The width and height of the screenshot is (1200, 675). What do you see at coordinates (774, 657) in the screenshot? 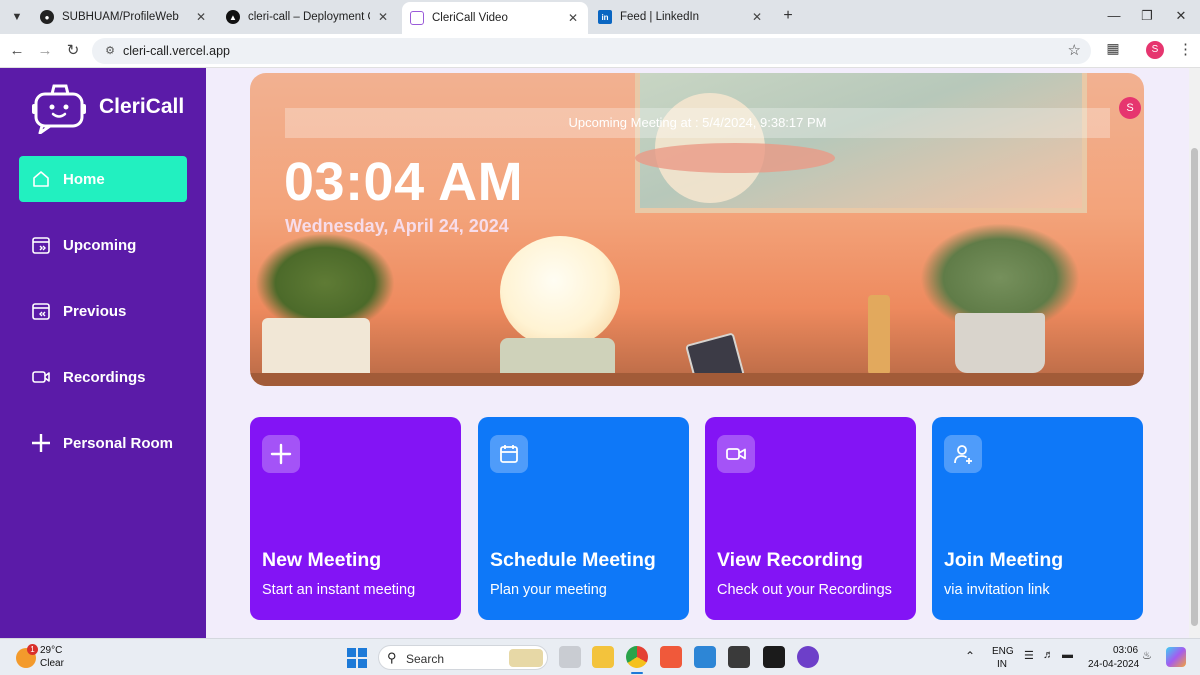
I see `intellij-icon` at bounding box center [774, 657].